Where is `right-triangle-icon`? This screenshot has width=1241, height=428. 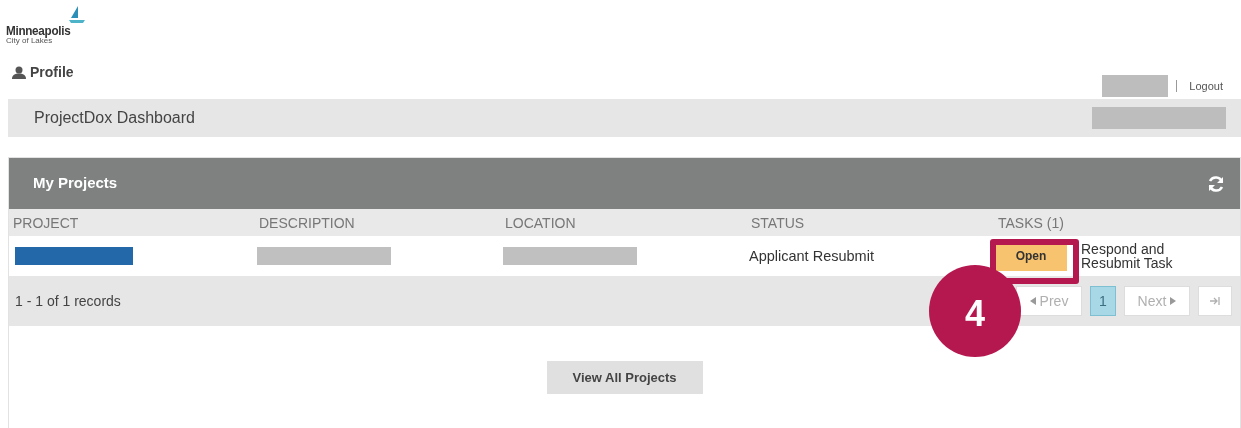
right-triangle-icon is located at coordinates (1173, 301).